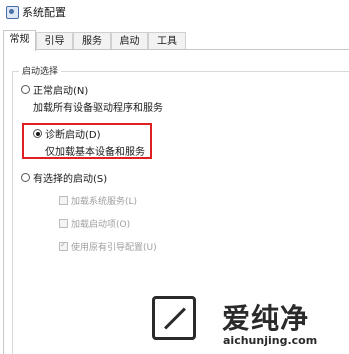  What do you see at coordinates (174, 12) in the screenshot?
I see `title-bar: 系统配置` at bounding box center [174, 12].